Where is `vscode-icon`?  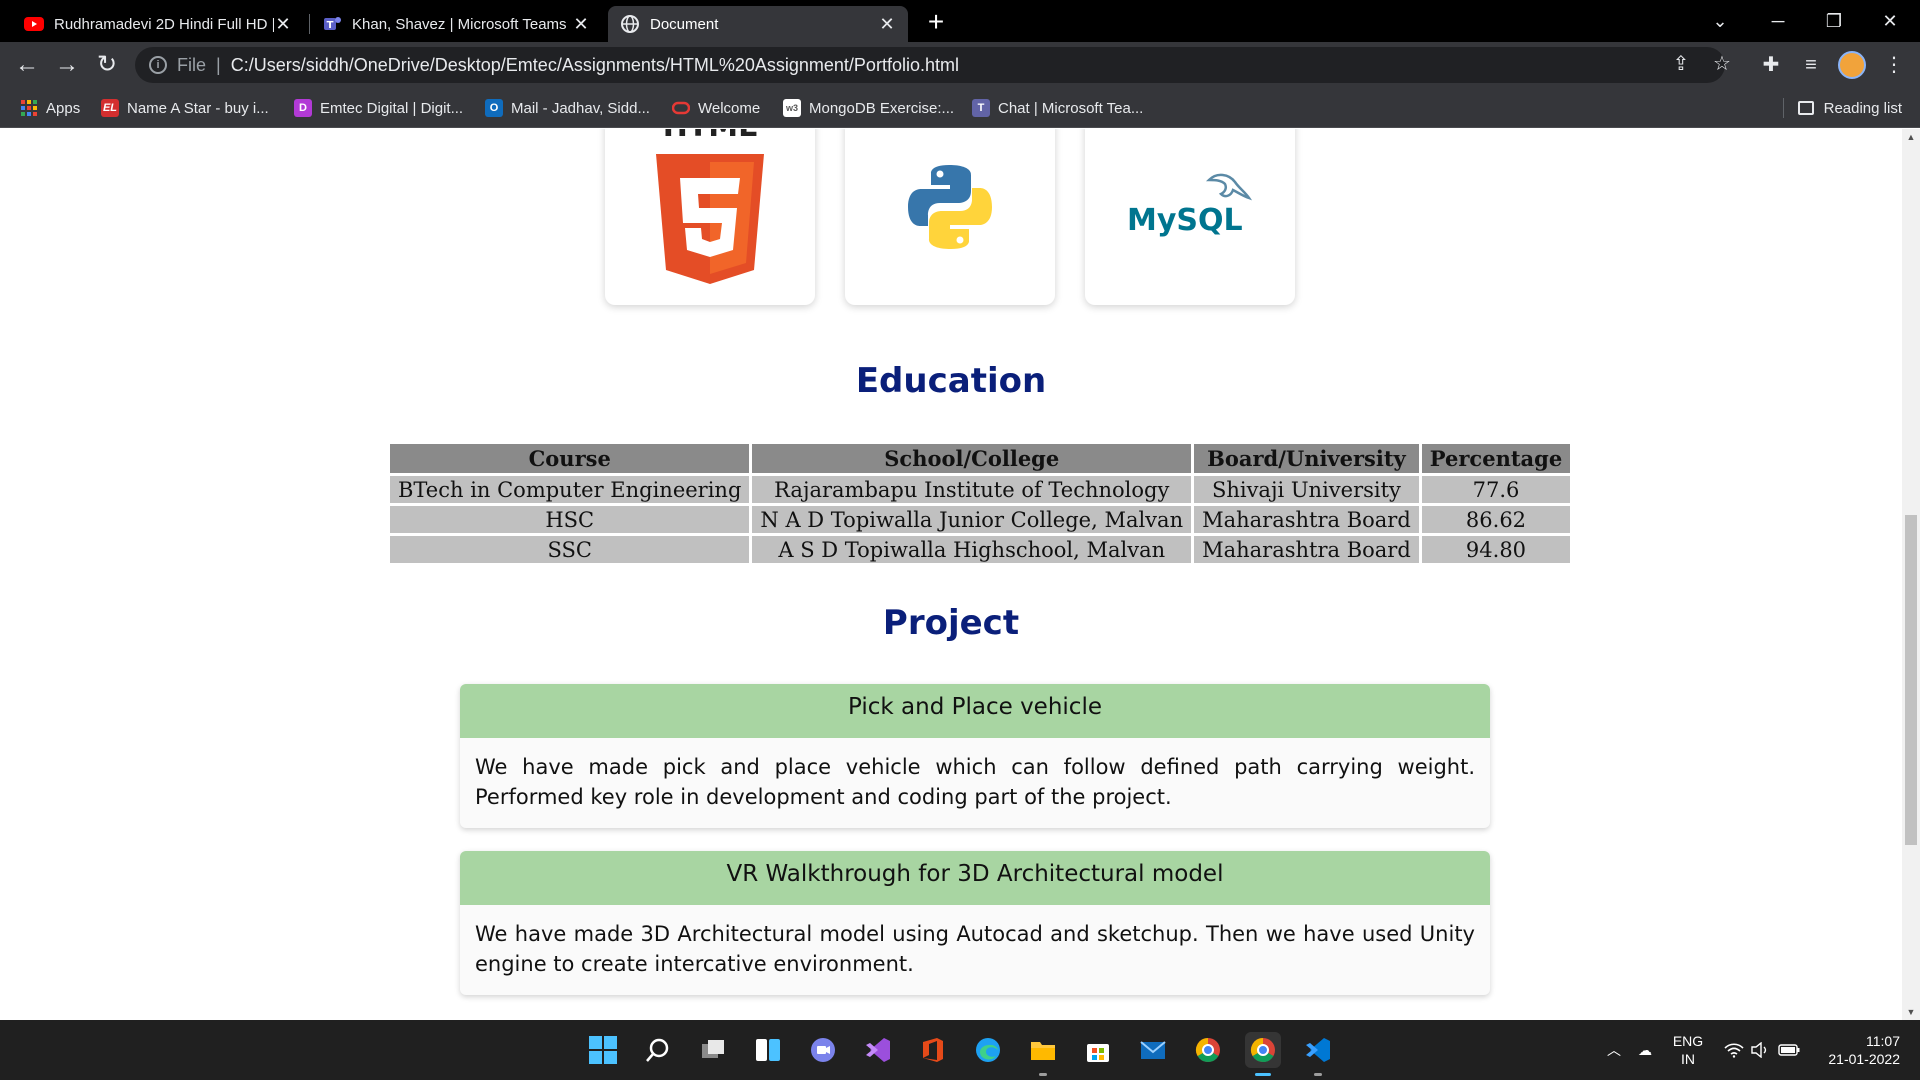
vscode-icon is located at coordinates (1318, 1050).